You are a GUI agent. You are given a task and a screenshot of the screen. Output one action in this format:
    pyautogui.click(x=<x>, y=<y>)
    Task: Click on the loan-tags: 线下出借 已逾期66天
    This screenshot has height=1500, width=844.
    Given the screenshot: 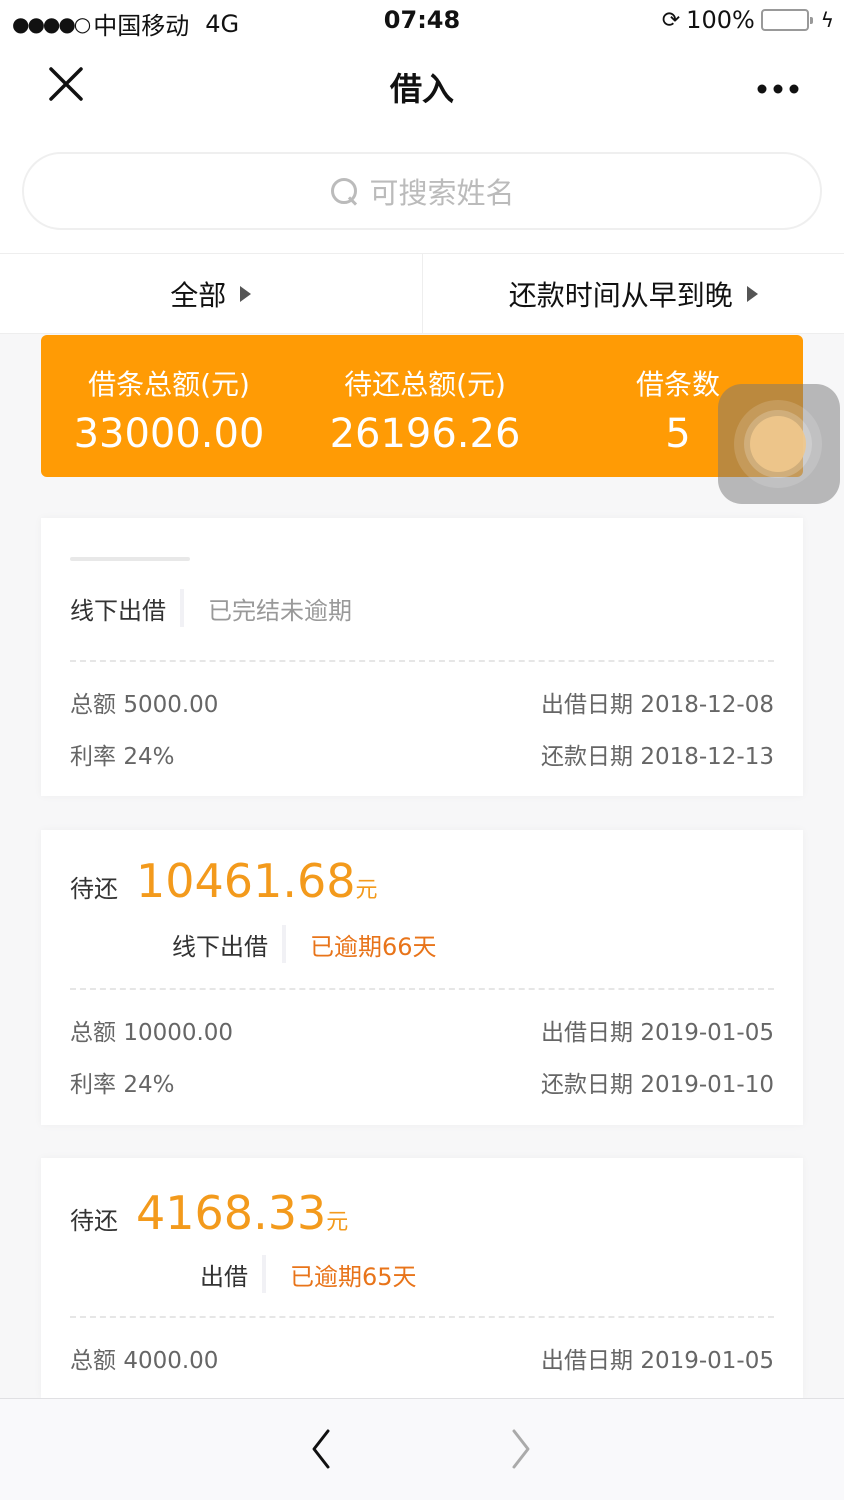 What is the action you would take?
    pyautogui.click(x=422, y=944)
    